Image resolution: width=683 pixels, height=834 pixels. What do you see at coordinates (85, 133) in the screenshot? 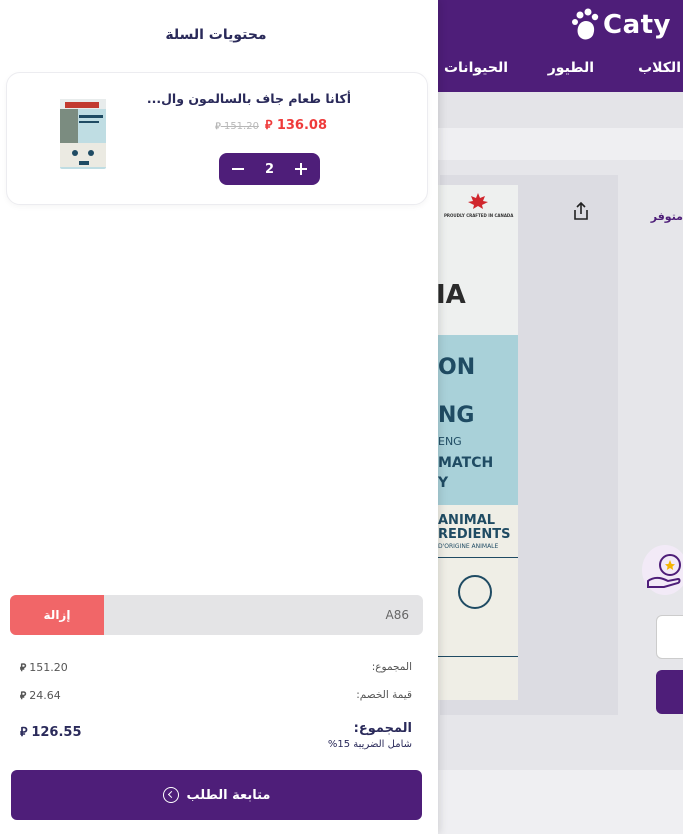
I see `product-thumbnail` at bounding box center [85, 133].